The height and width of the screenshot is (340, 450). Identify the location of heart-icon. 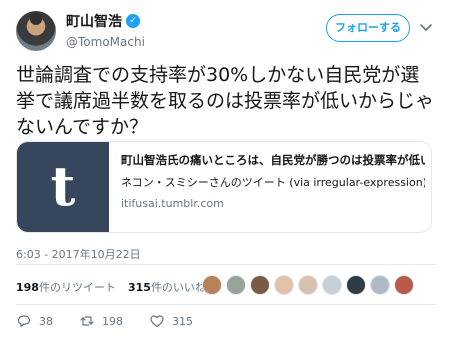
(157, 321).